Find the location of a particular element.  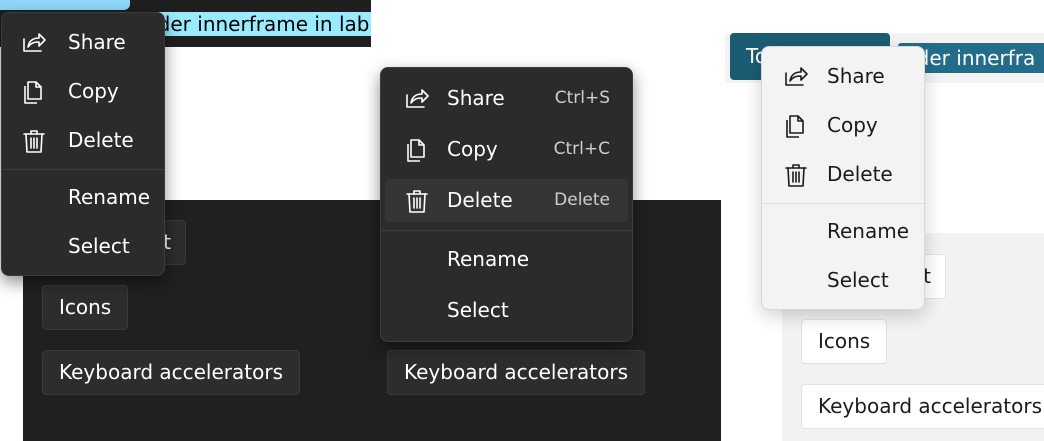

middle-menu-item-share-accelerator: Ctrl+S is located at coordinates (582, 98).